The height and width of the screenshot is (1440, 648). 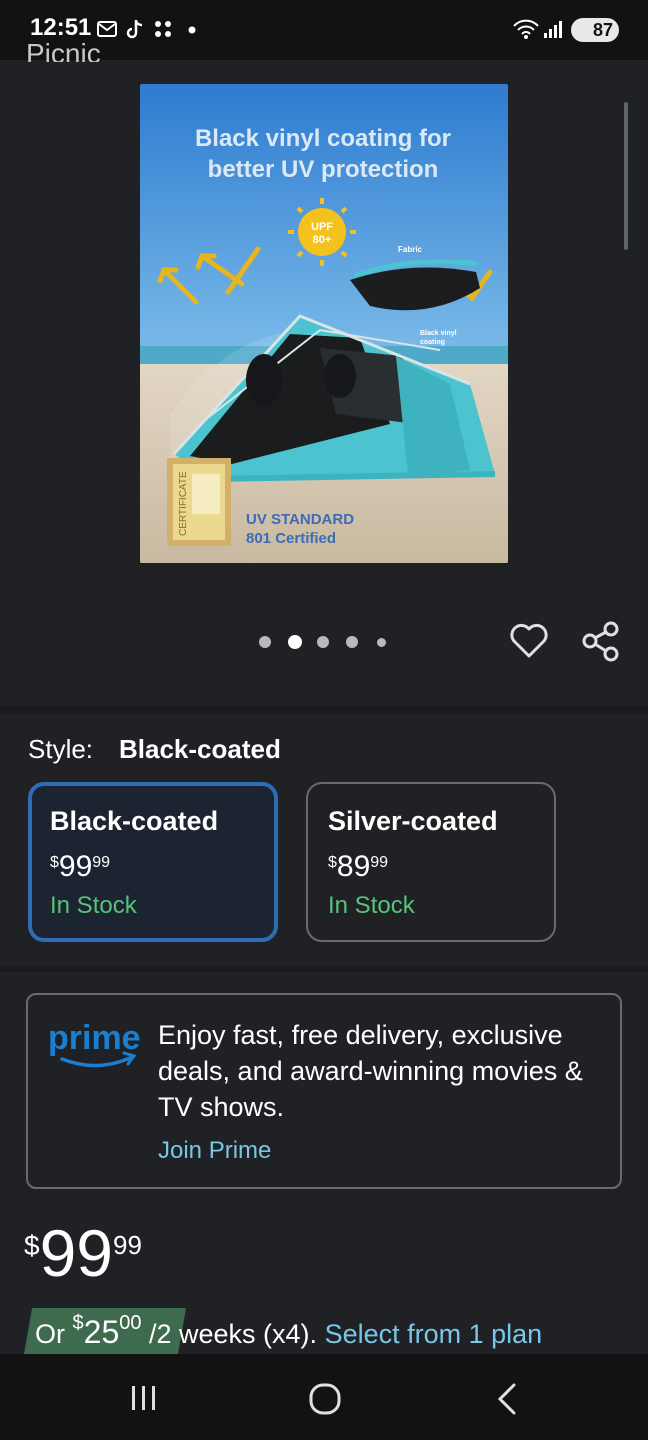 What do you see at coordinates (323, 138) in the screenshot?
I see `image-headline-line1: Black vinyl coating for` at bounding box center [323, 138].